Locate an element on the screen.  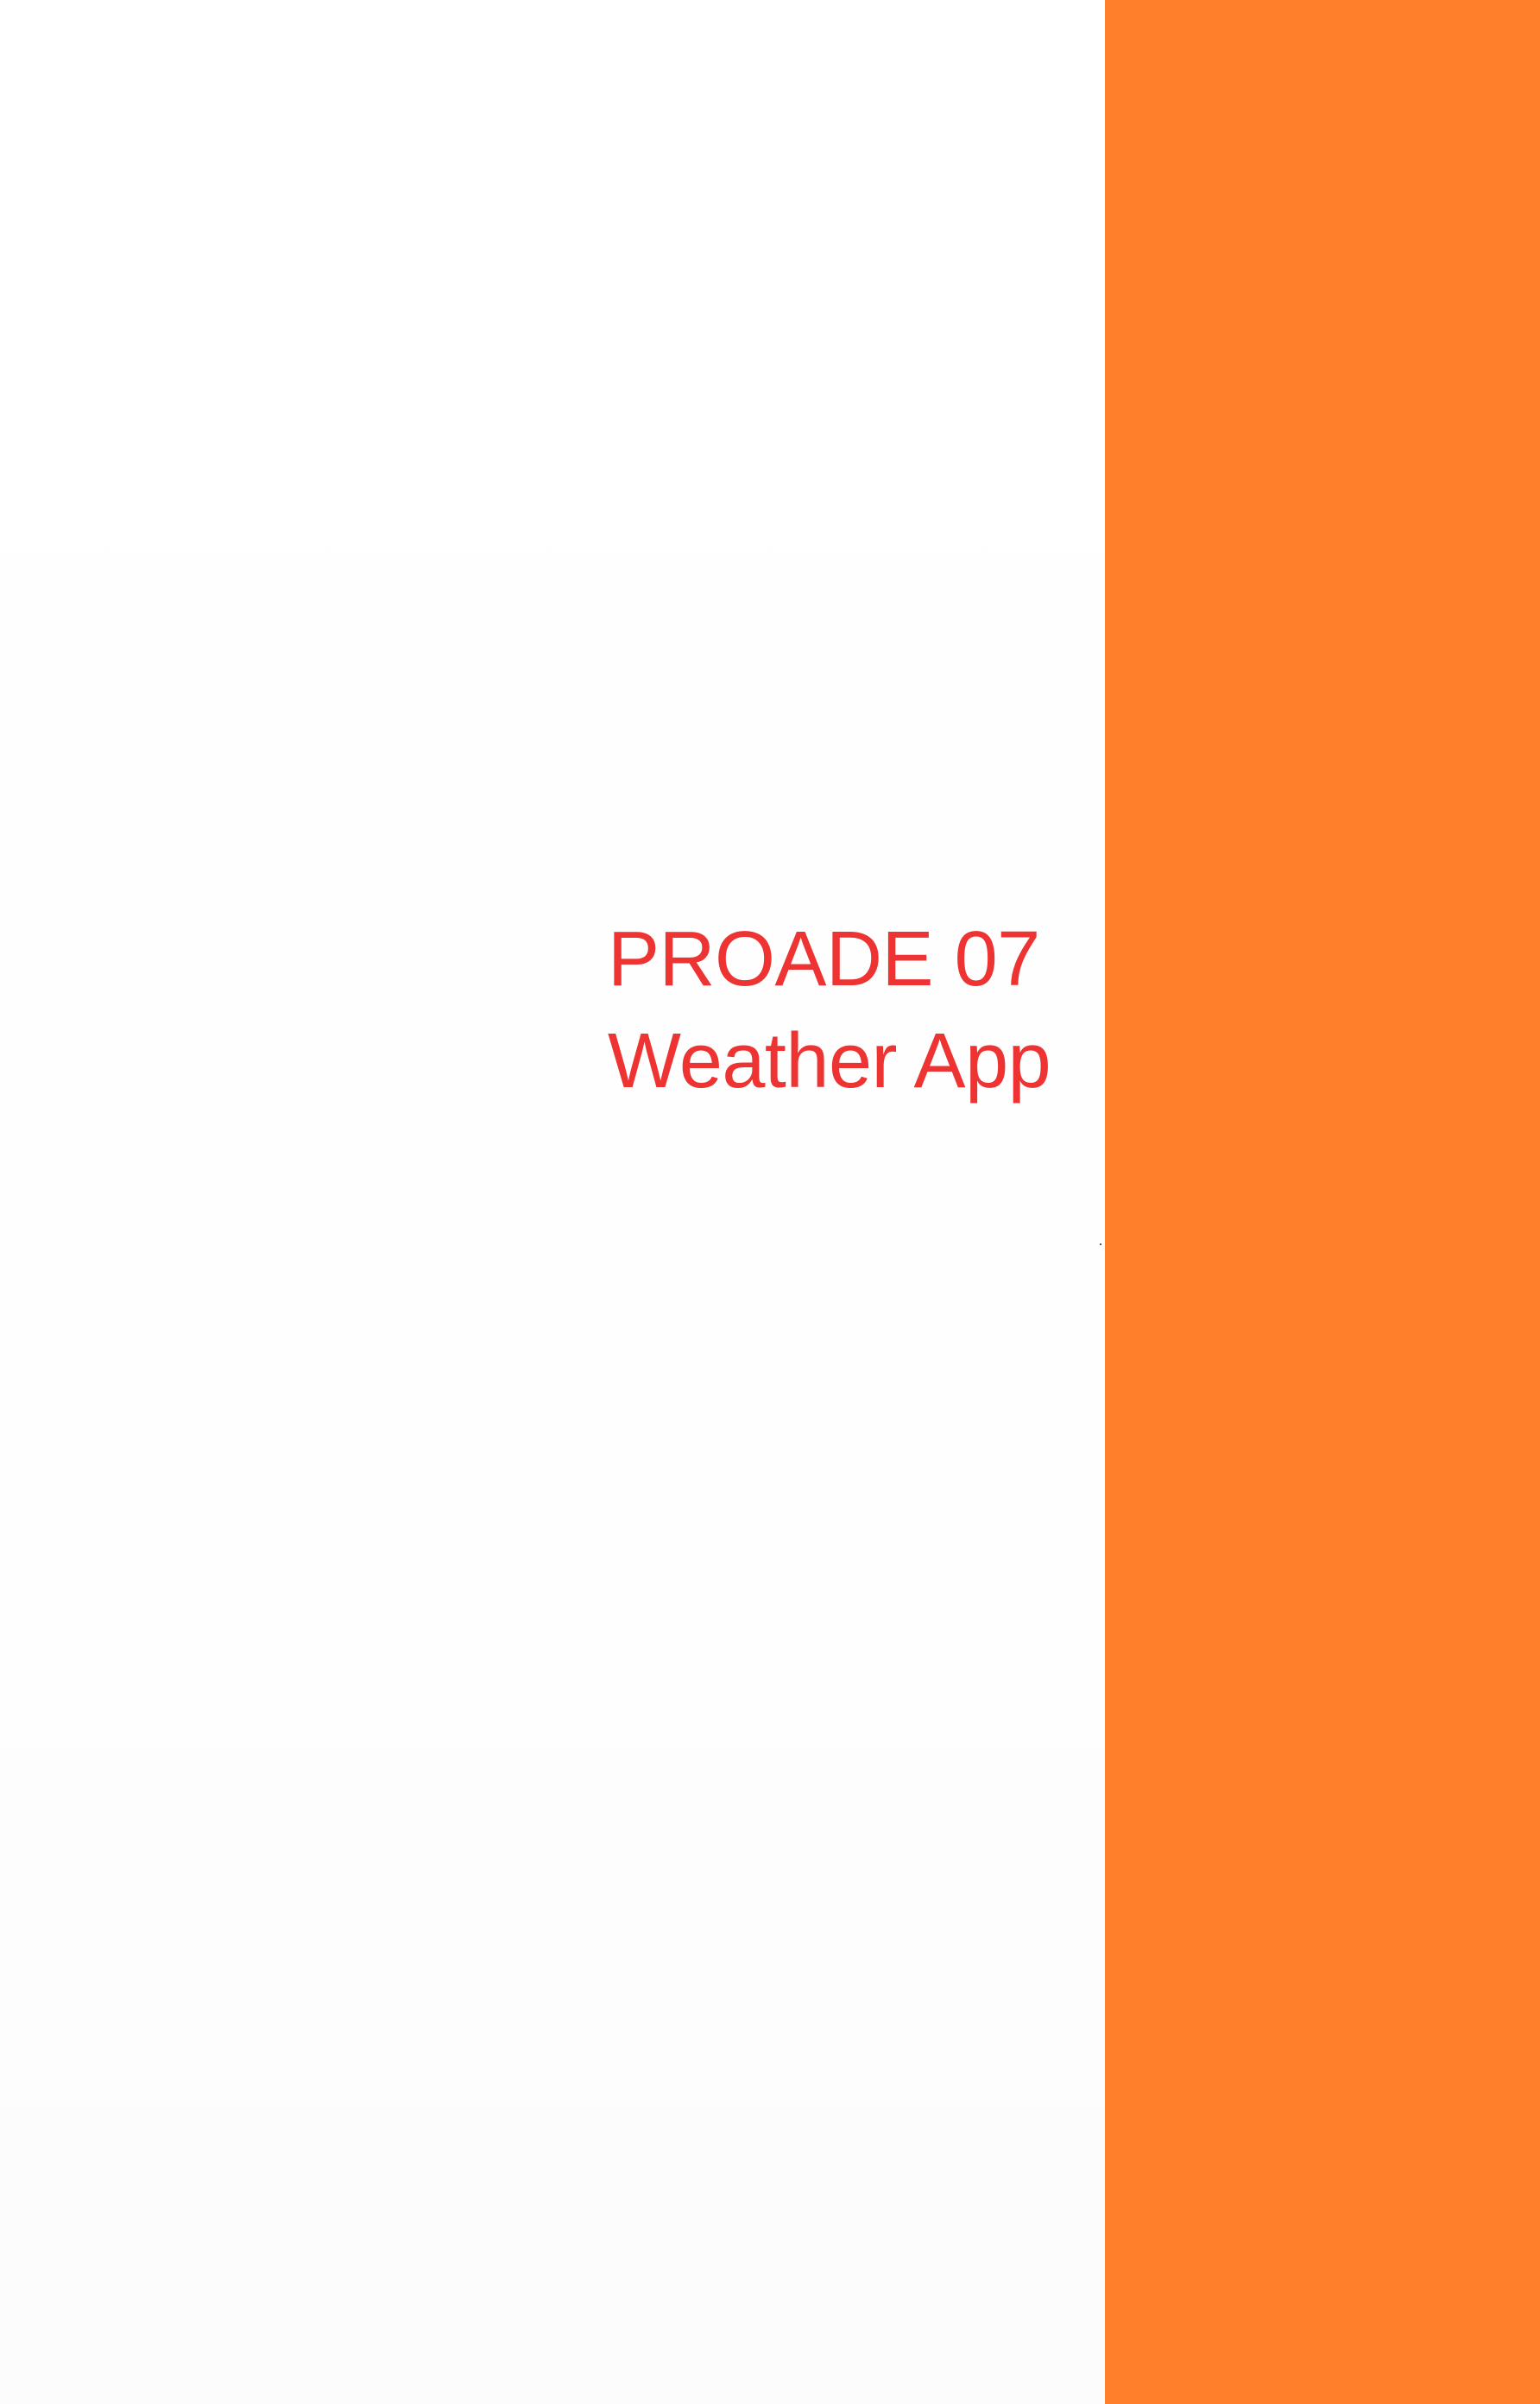
cover-title: PROADE 07 Weather App is located at coordinates (849, 1010).